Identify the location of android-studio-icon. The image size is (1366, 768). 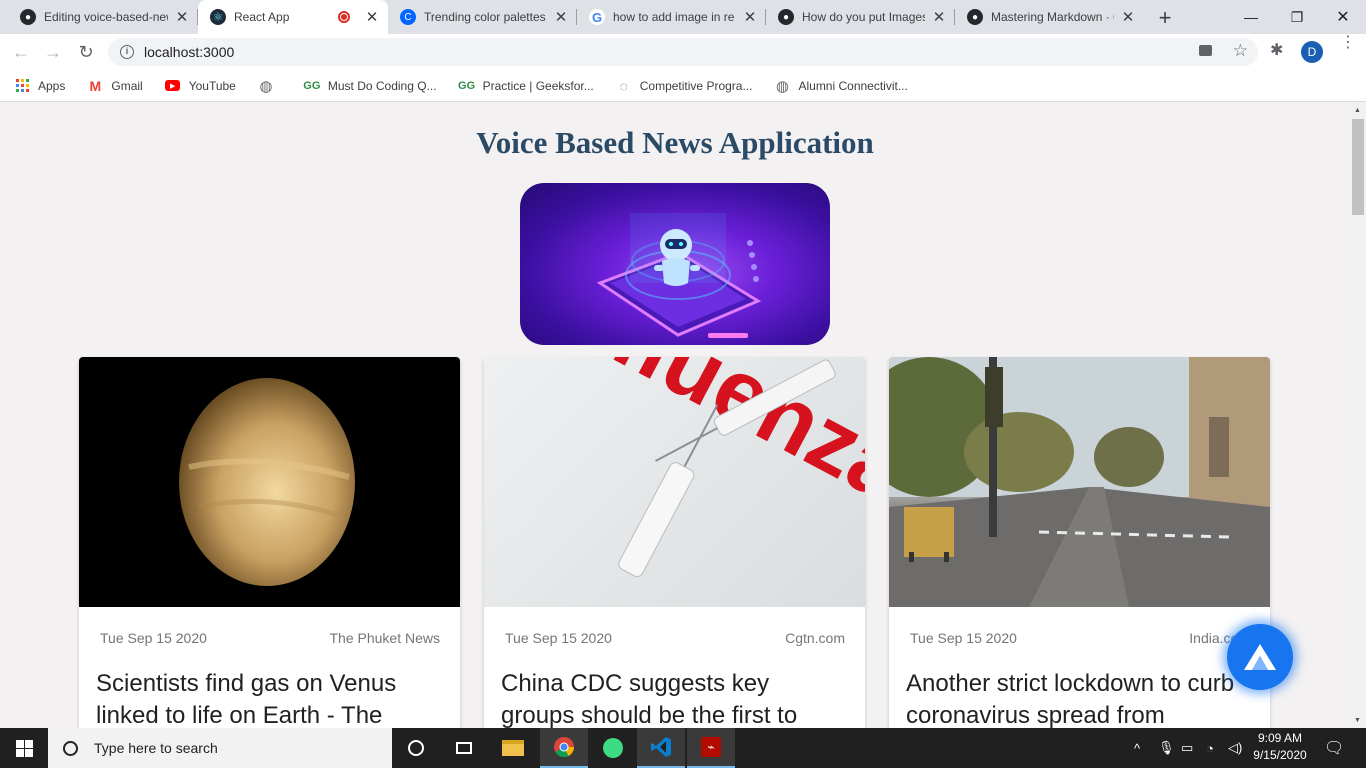
(613, 748).